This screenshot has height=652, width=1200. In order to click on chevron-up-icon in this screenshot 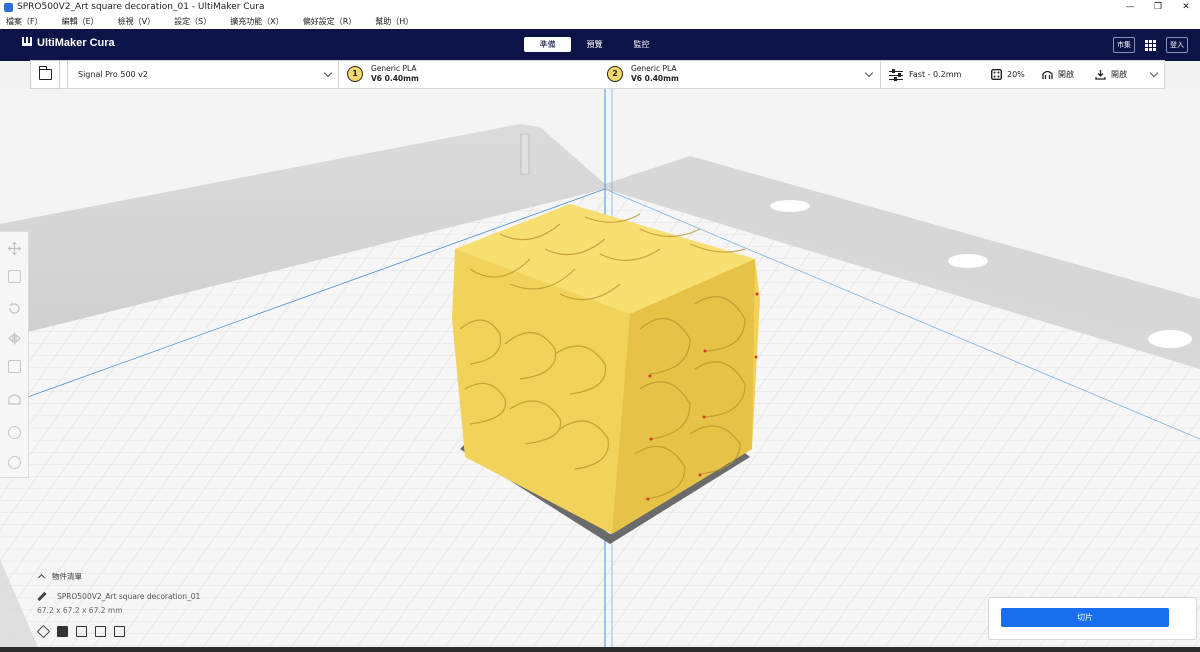, I will do `click(41, 577)`.